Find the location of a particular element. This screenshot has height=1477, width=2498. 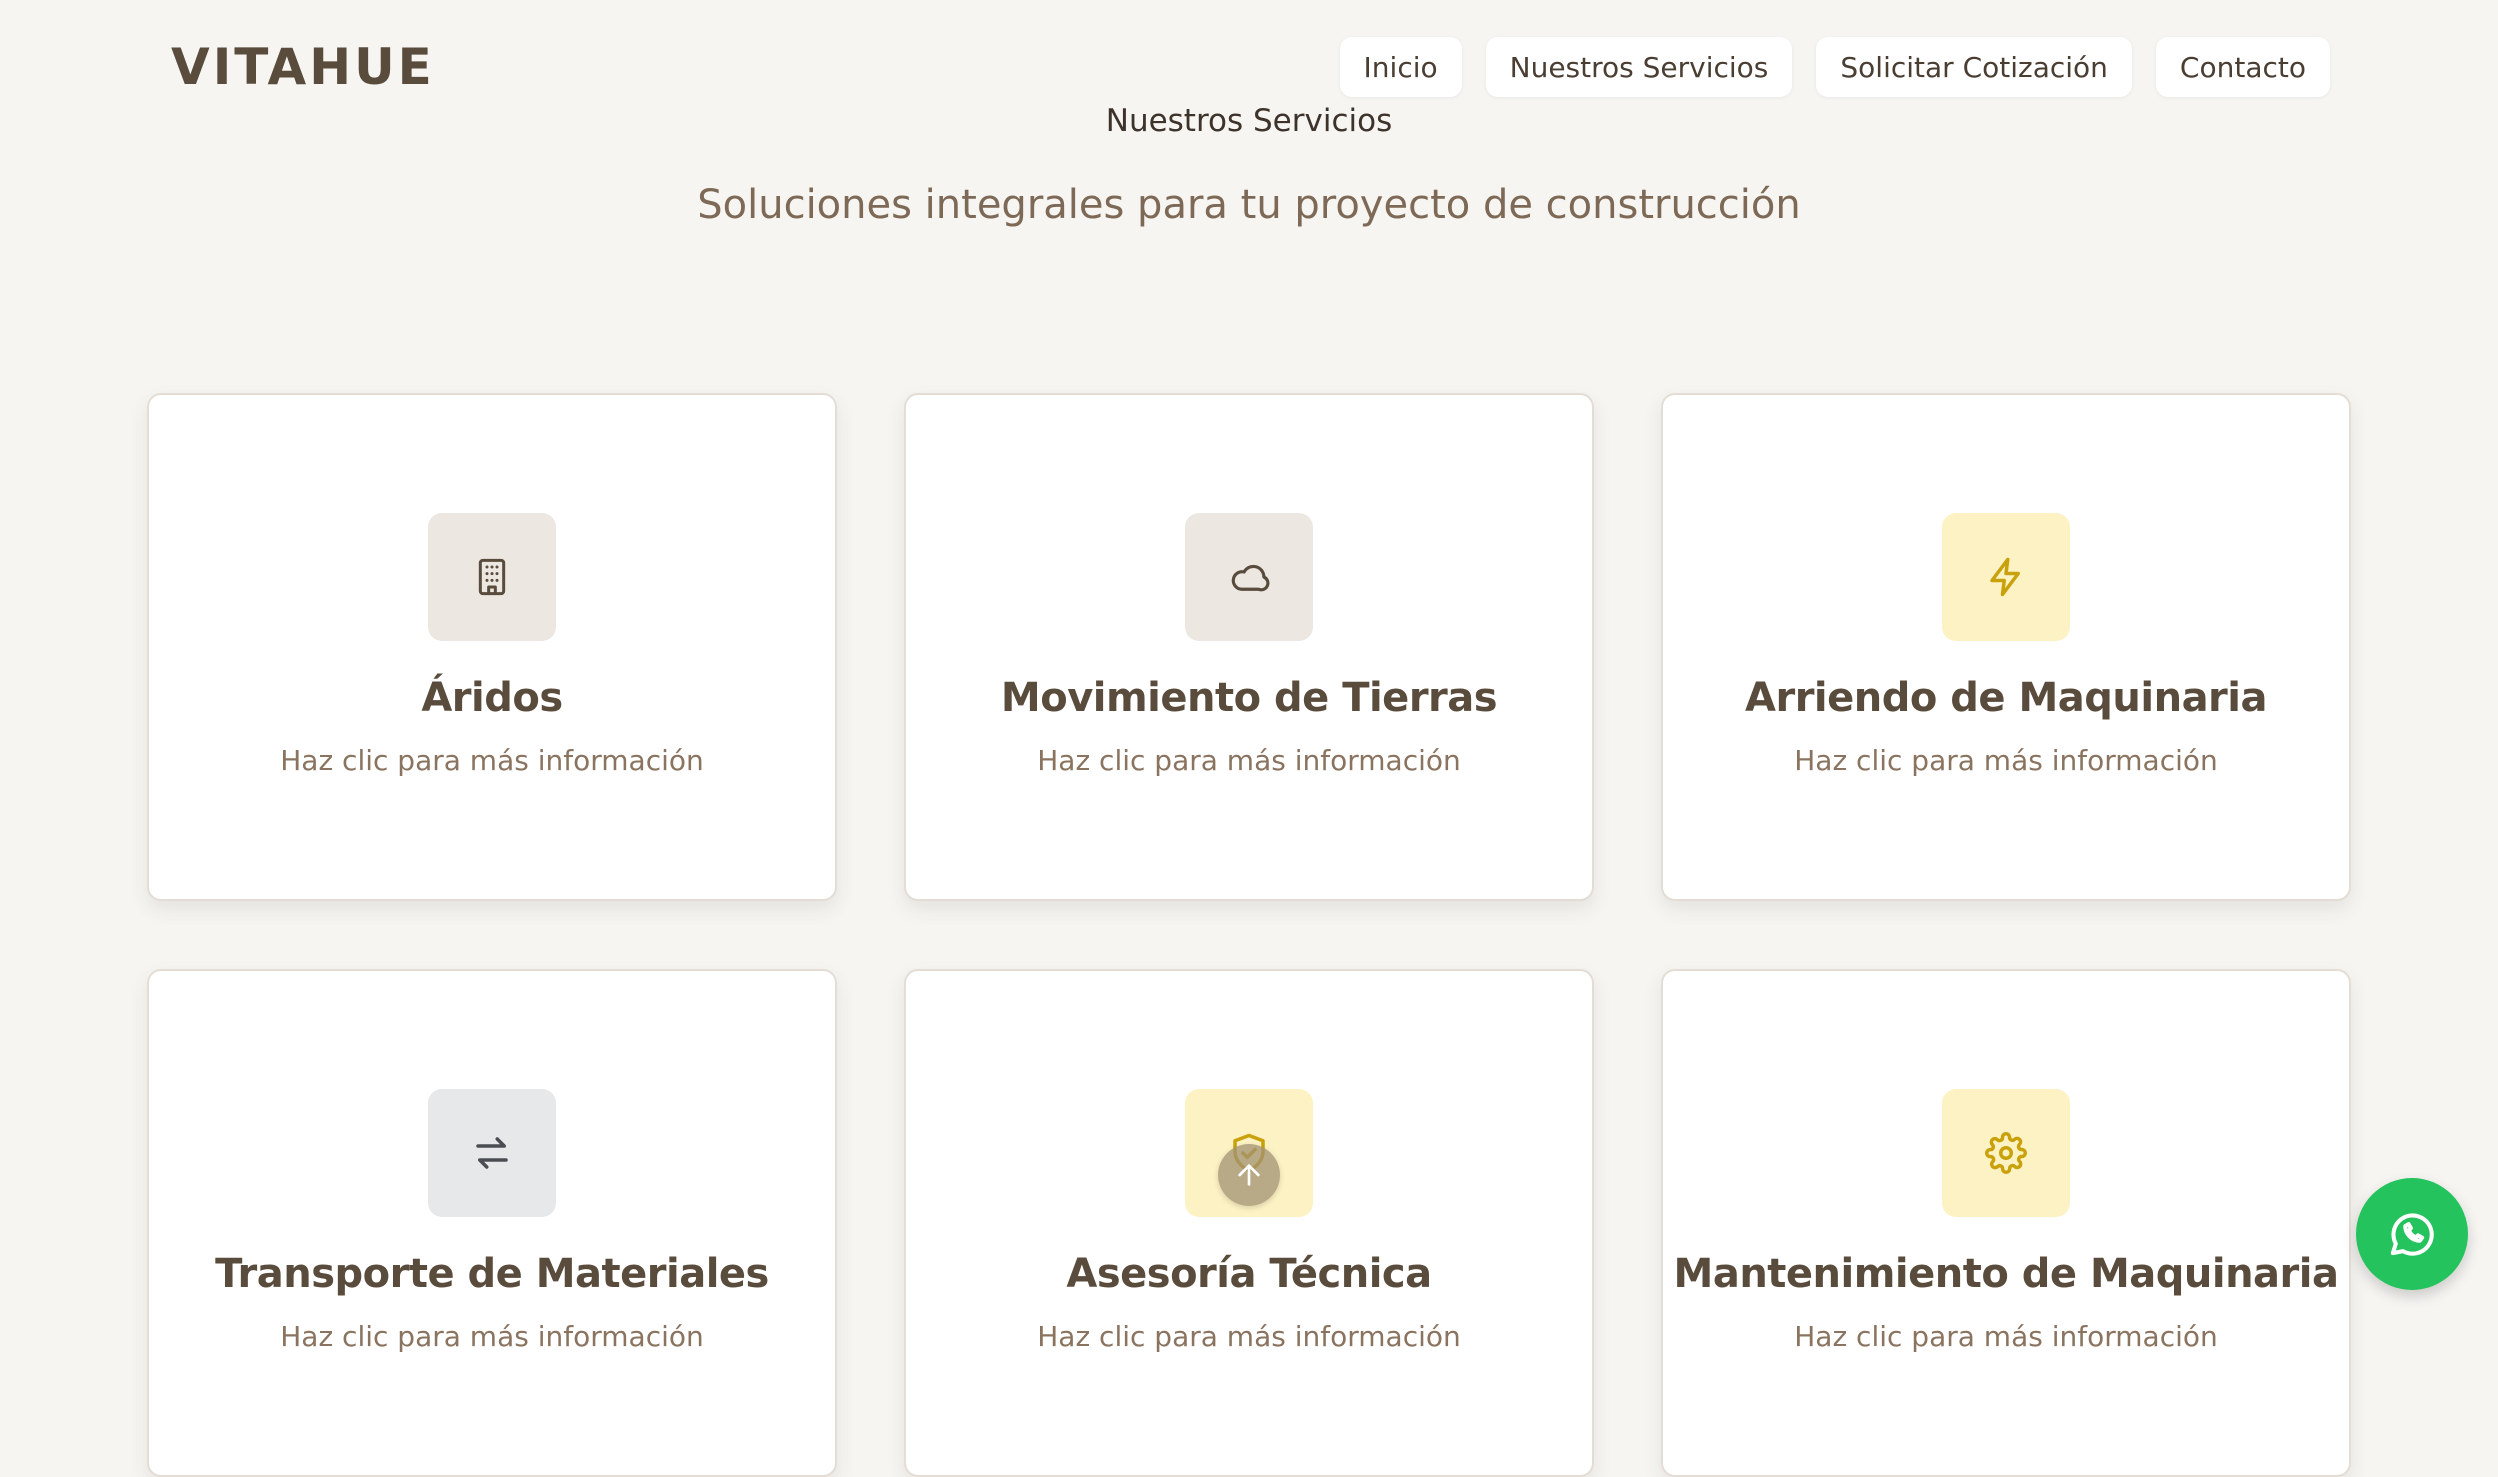

arrow-up-icon is located at coordinates (1249, 1175).